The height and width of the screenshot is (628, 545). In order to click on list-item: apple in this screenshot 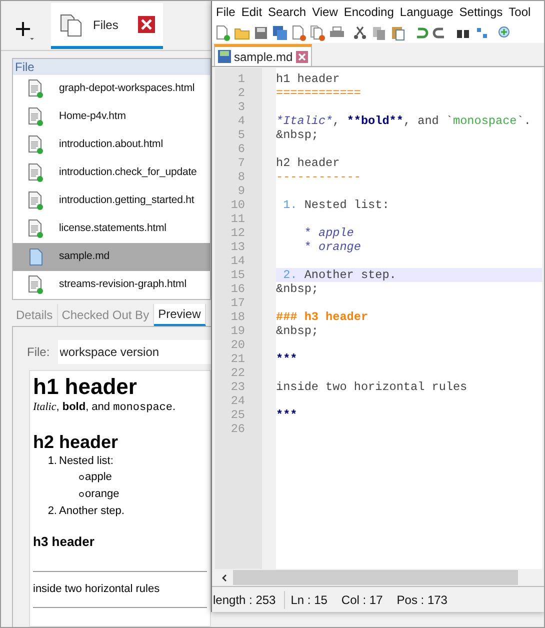, I will do `click(98, 477)`.